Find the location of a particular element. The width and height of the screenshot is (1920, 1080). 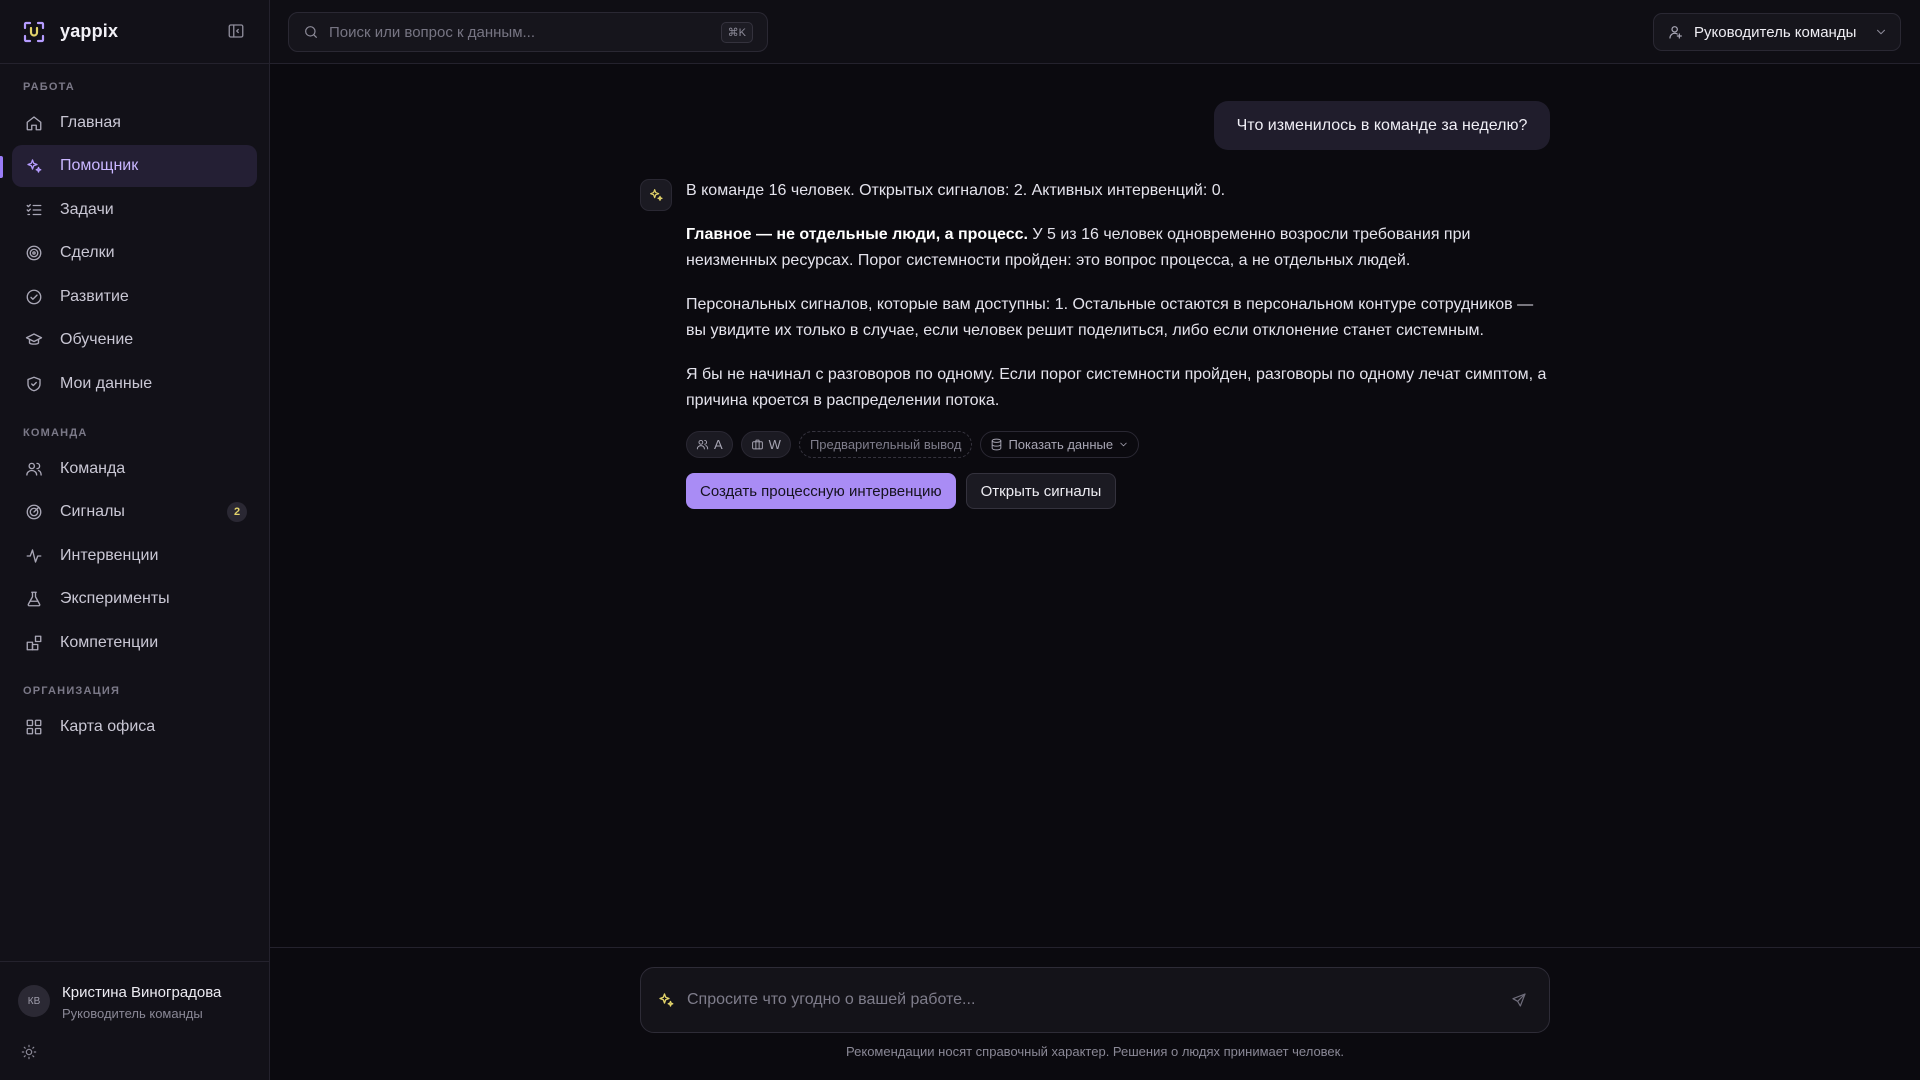

sidebar-item-office-map: Карта офиса is located at coordinates (134, 727).